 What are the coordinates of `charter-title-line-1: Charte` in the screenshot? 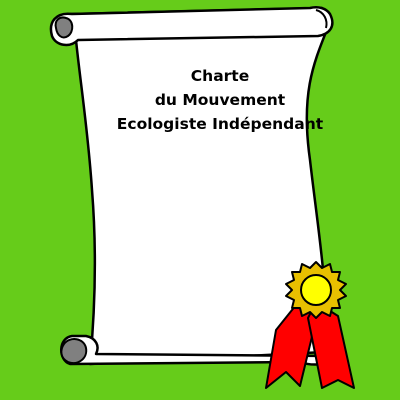 It's located at (220, 76).